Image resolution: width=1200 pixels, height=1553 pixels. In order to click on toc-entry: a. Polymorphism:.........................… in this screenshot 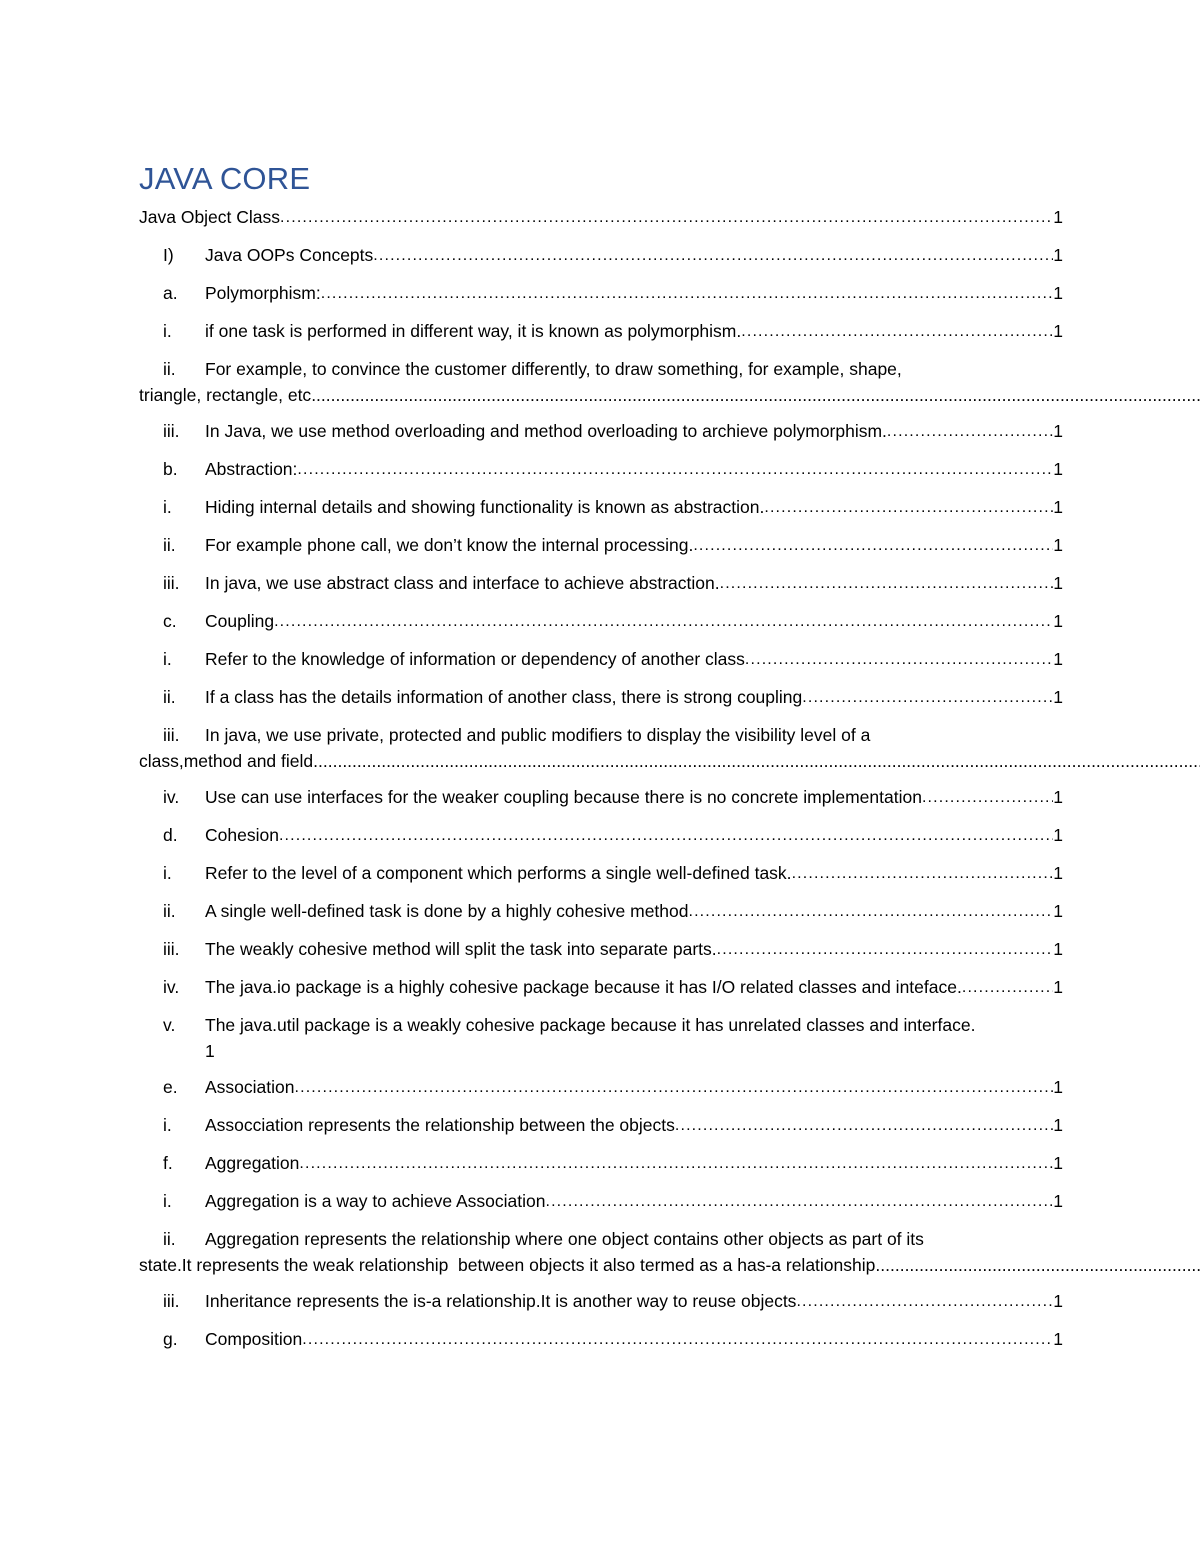, I will do `click(601, 294)`.